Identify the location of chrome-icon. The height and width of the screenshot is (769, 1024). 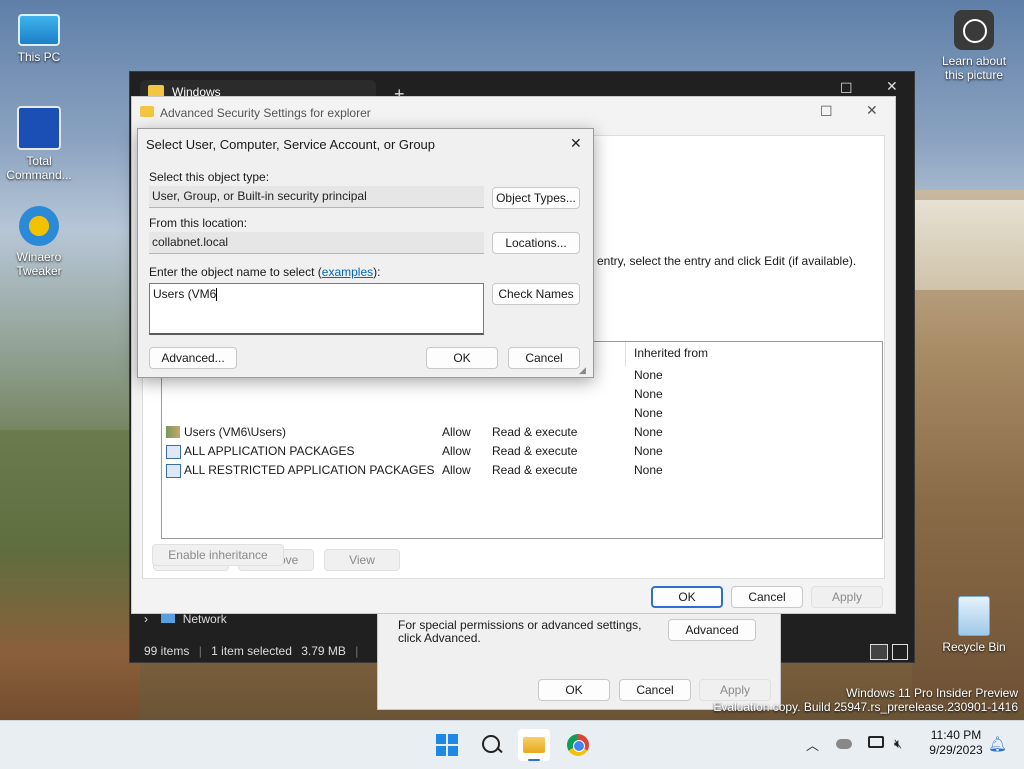
(578, 745).